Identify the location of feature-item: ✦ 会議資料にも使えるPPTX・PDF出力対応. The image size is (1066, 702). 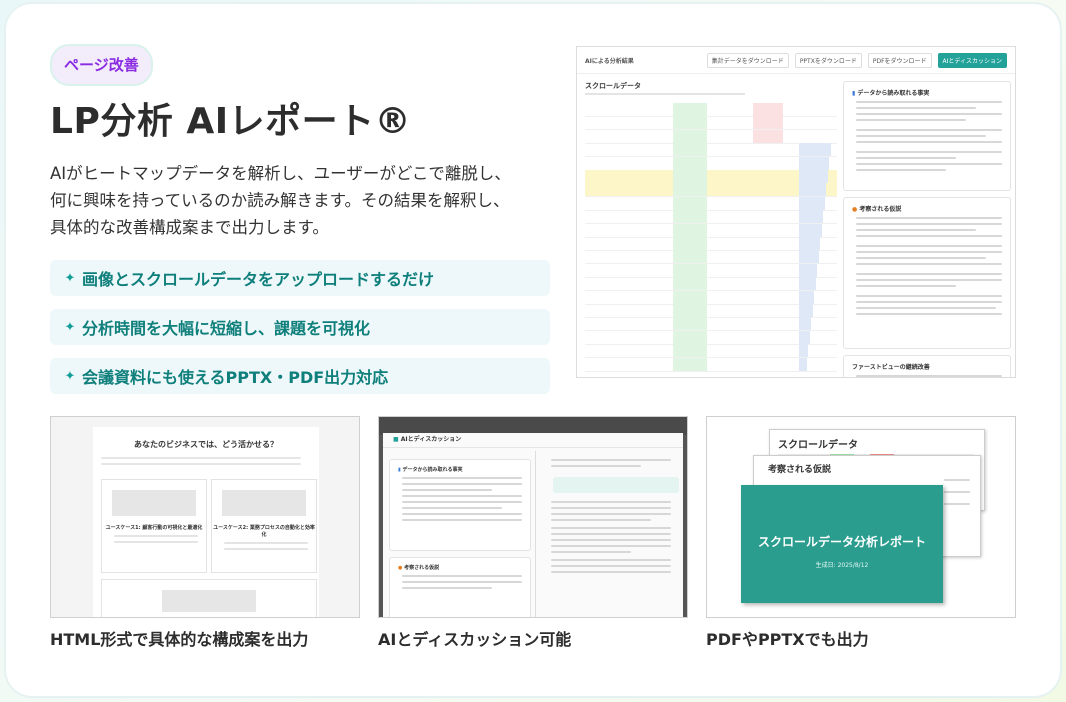
(300, 376).